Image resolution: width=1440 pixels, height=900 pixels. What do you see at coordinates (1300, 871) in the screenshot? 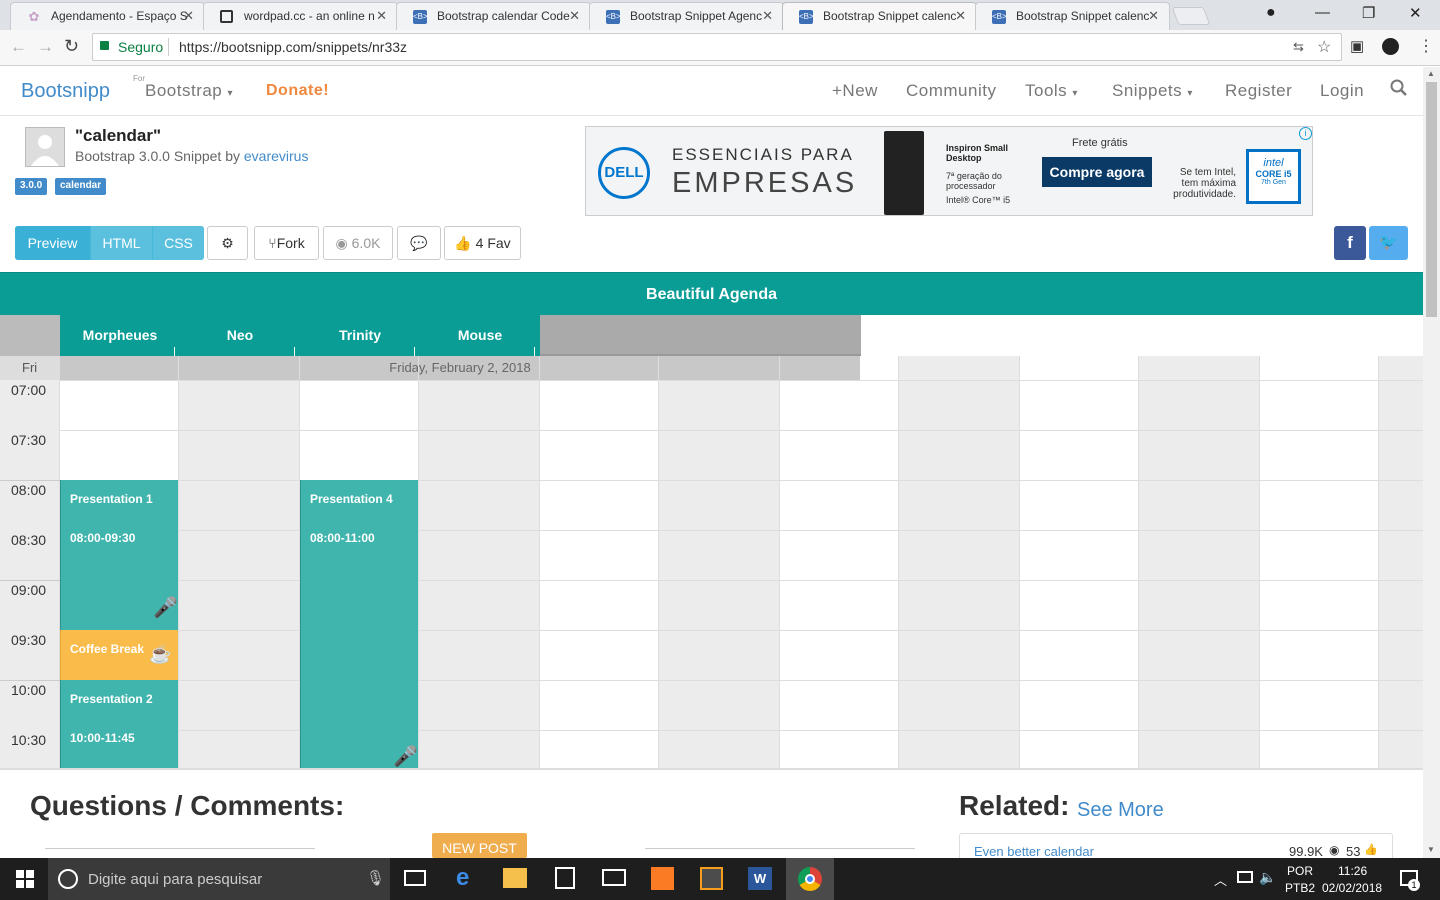
I see `input-lang-1: POR` at bounding box center [1300, 871].